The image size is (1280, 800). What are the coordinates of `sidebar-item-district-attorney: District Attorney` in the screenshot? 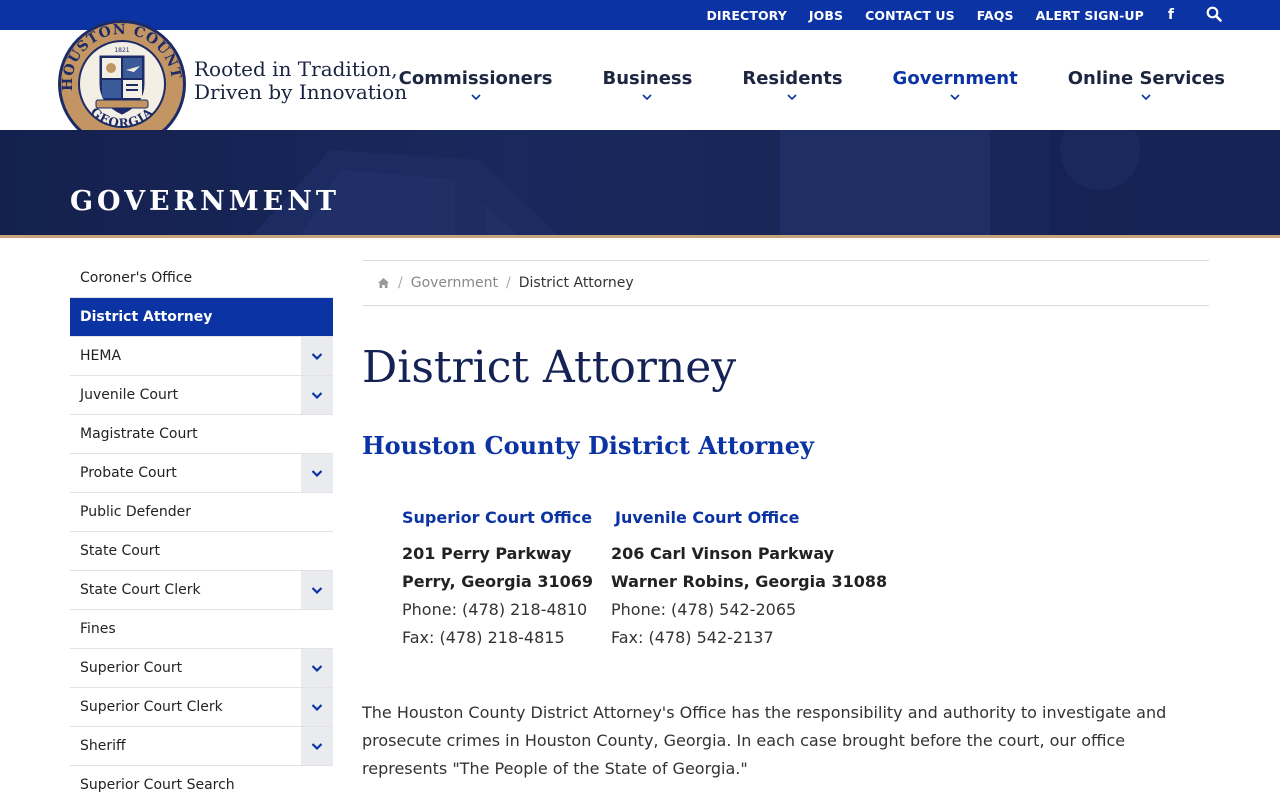 It's located at (201, 317).